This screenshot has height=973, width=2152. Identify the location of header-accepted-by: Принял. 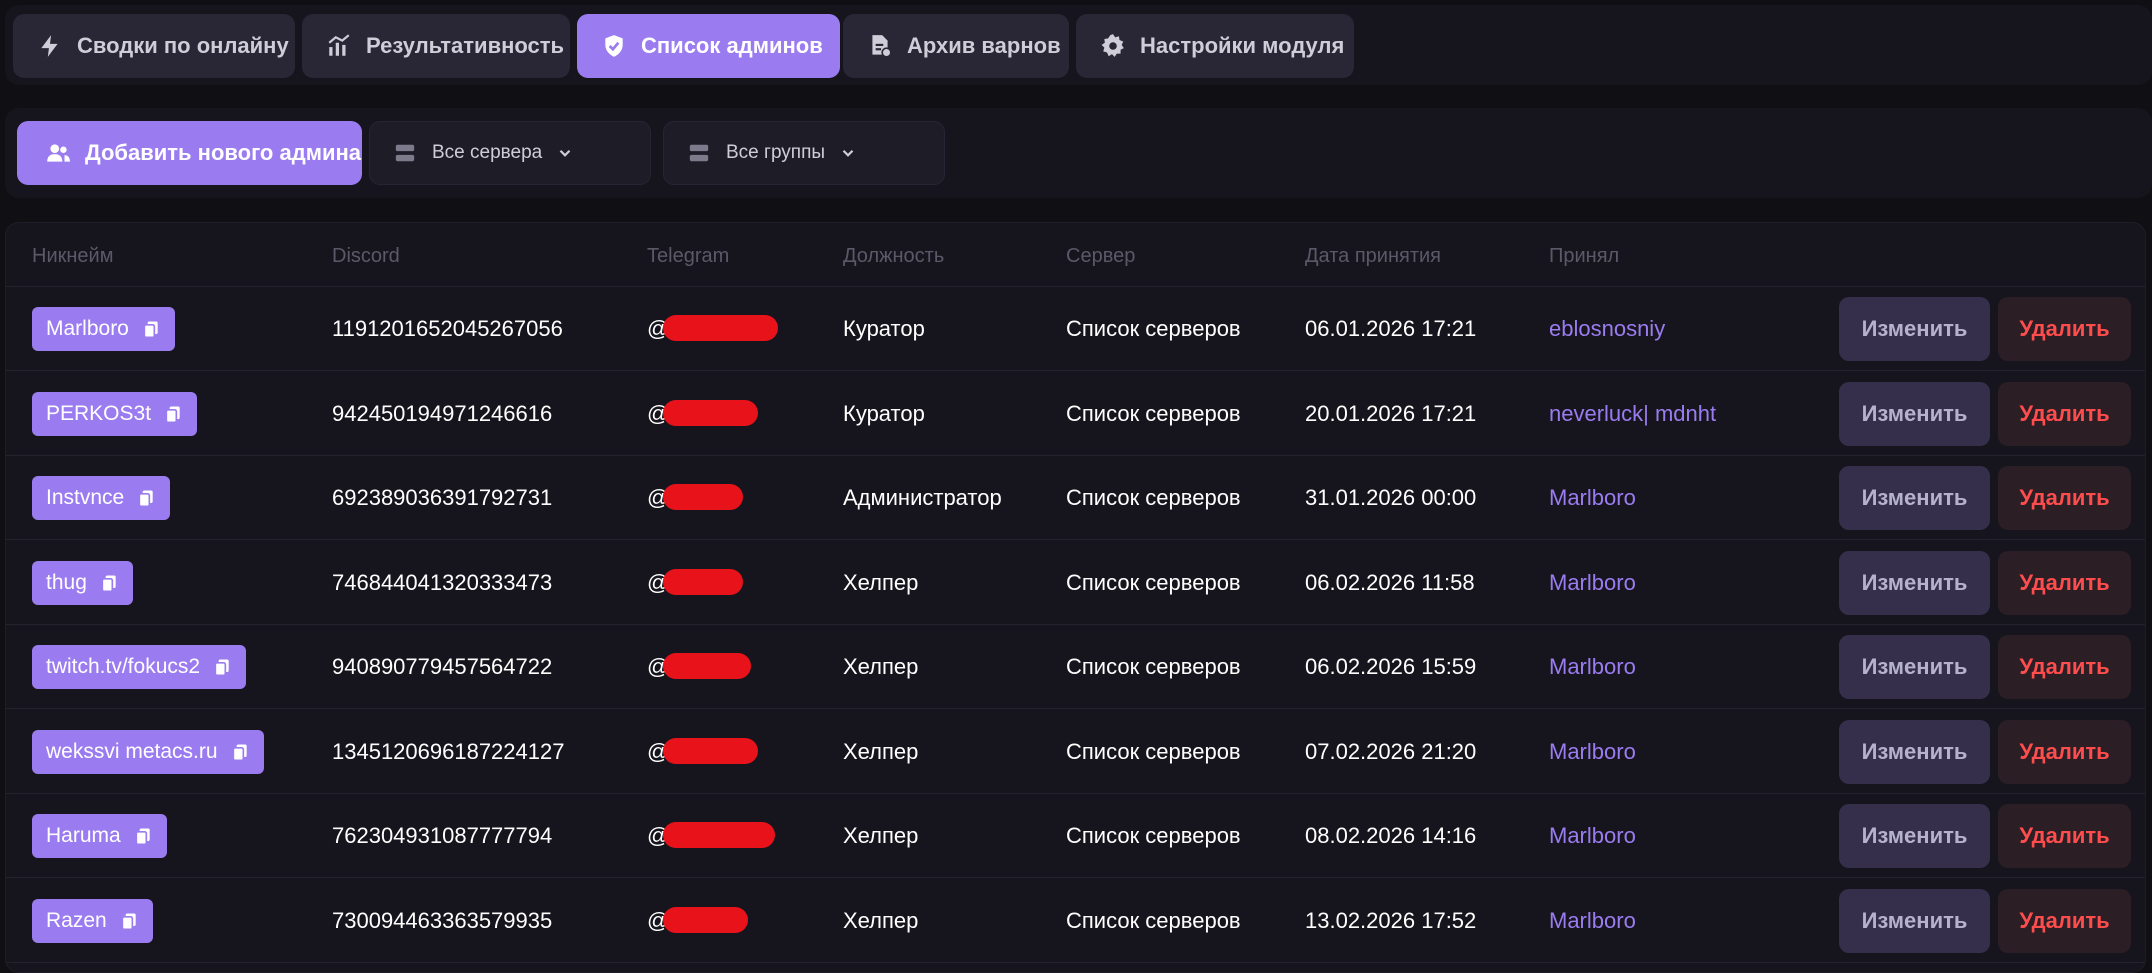
(1584, 256).